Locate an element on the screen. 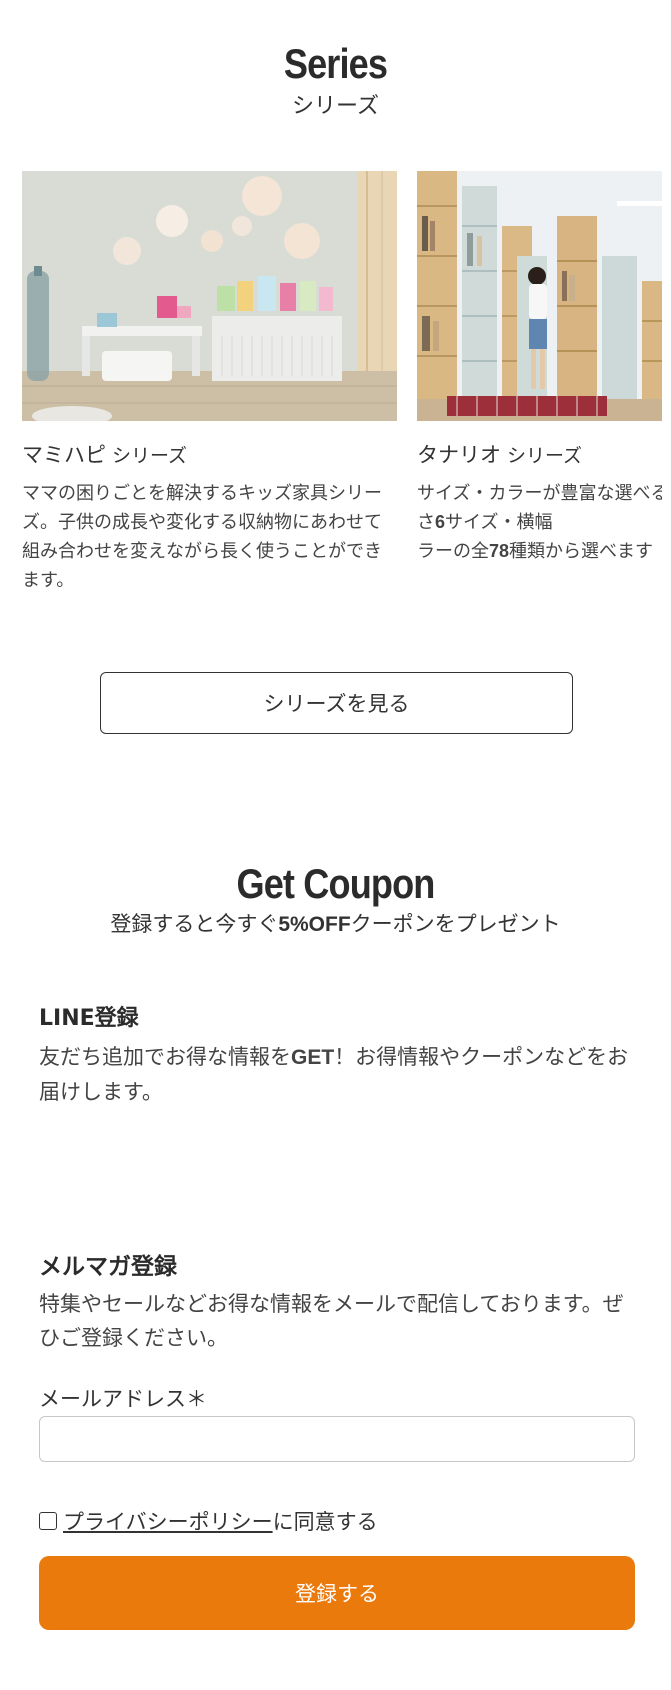 The image size is (671, 1690). series-card-title: マミハピ シリーズ is located at coordinates (209, 454).